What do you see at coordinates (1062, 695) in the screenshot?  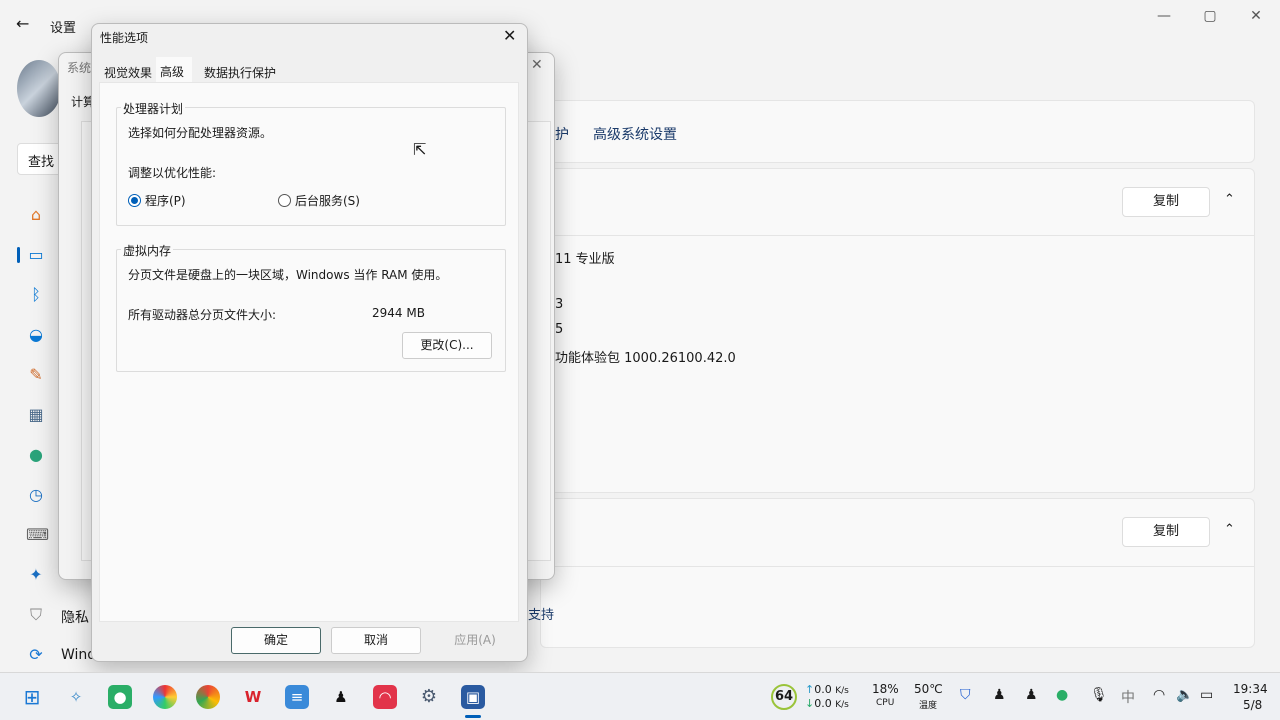 I see `wechat-tray-icon: ●` at bounding box center [1062, 695].